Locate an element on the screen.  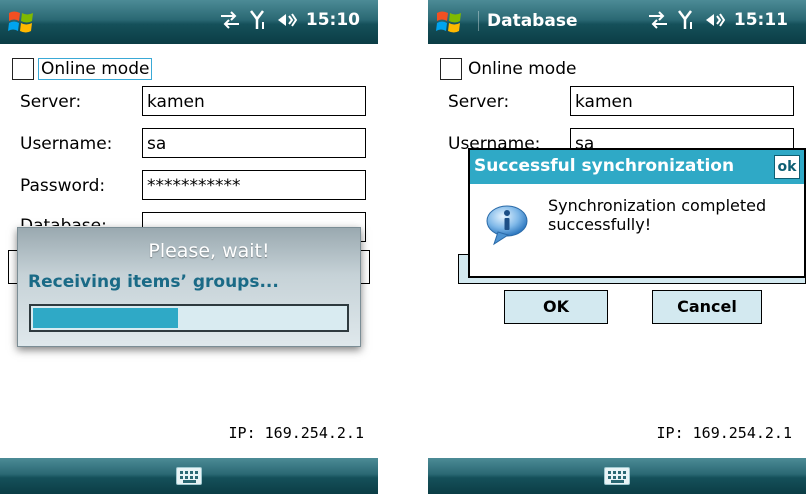
username-label: Username: is located at coordinates (66, 144).